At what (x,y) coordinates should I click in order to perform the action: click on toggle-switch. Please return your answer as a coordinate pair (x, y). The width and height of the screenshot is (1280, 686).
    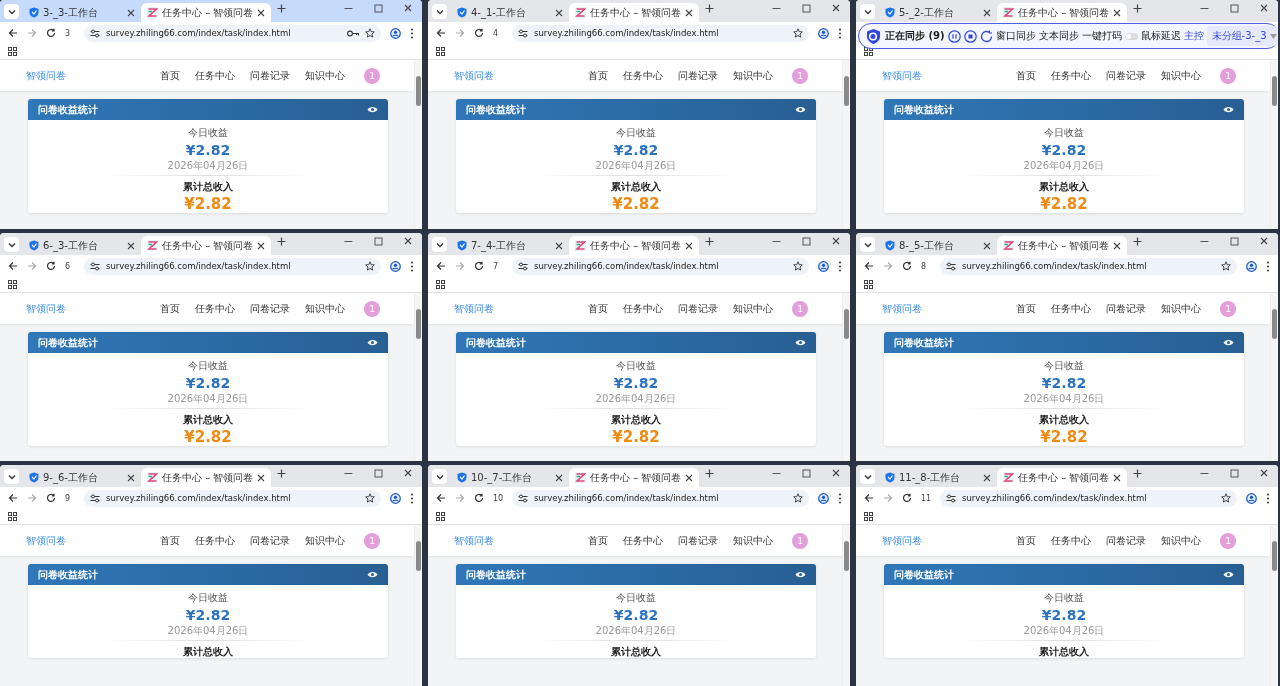
    Looking at the image, I should click on (1131, 36).